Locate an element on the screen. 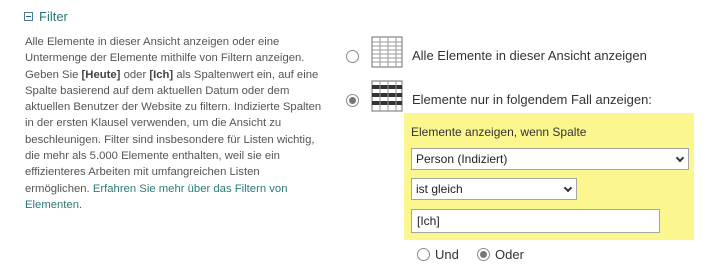  logic-and-option: Und is located at coordinates (438, 254).